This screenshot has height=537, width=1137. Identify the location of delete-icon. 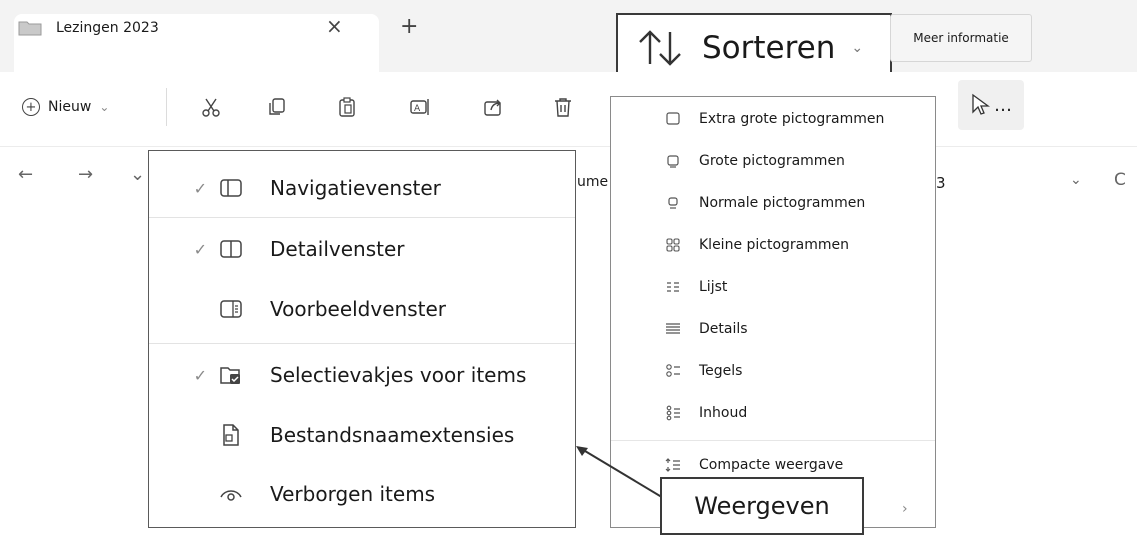
(563, 107).